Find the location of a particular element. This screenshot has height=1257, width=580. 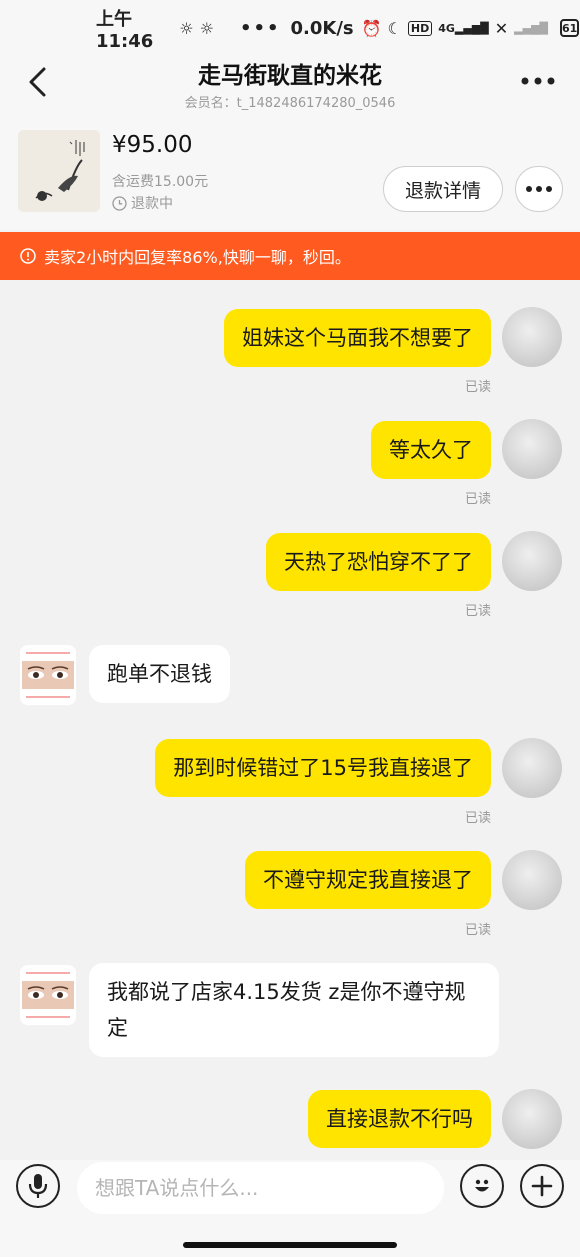

painting-image is located at coordinates (59, 171).